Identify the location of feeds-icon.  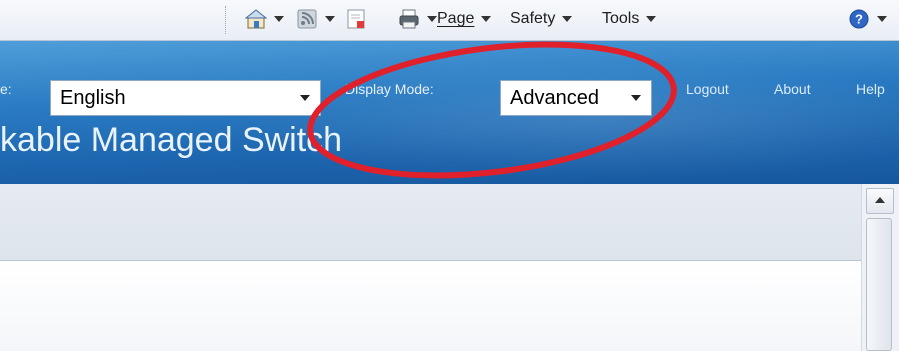
(307, 19).